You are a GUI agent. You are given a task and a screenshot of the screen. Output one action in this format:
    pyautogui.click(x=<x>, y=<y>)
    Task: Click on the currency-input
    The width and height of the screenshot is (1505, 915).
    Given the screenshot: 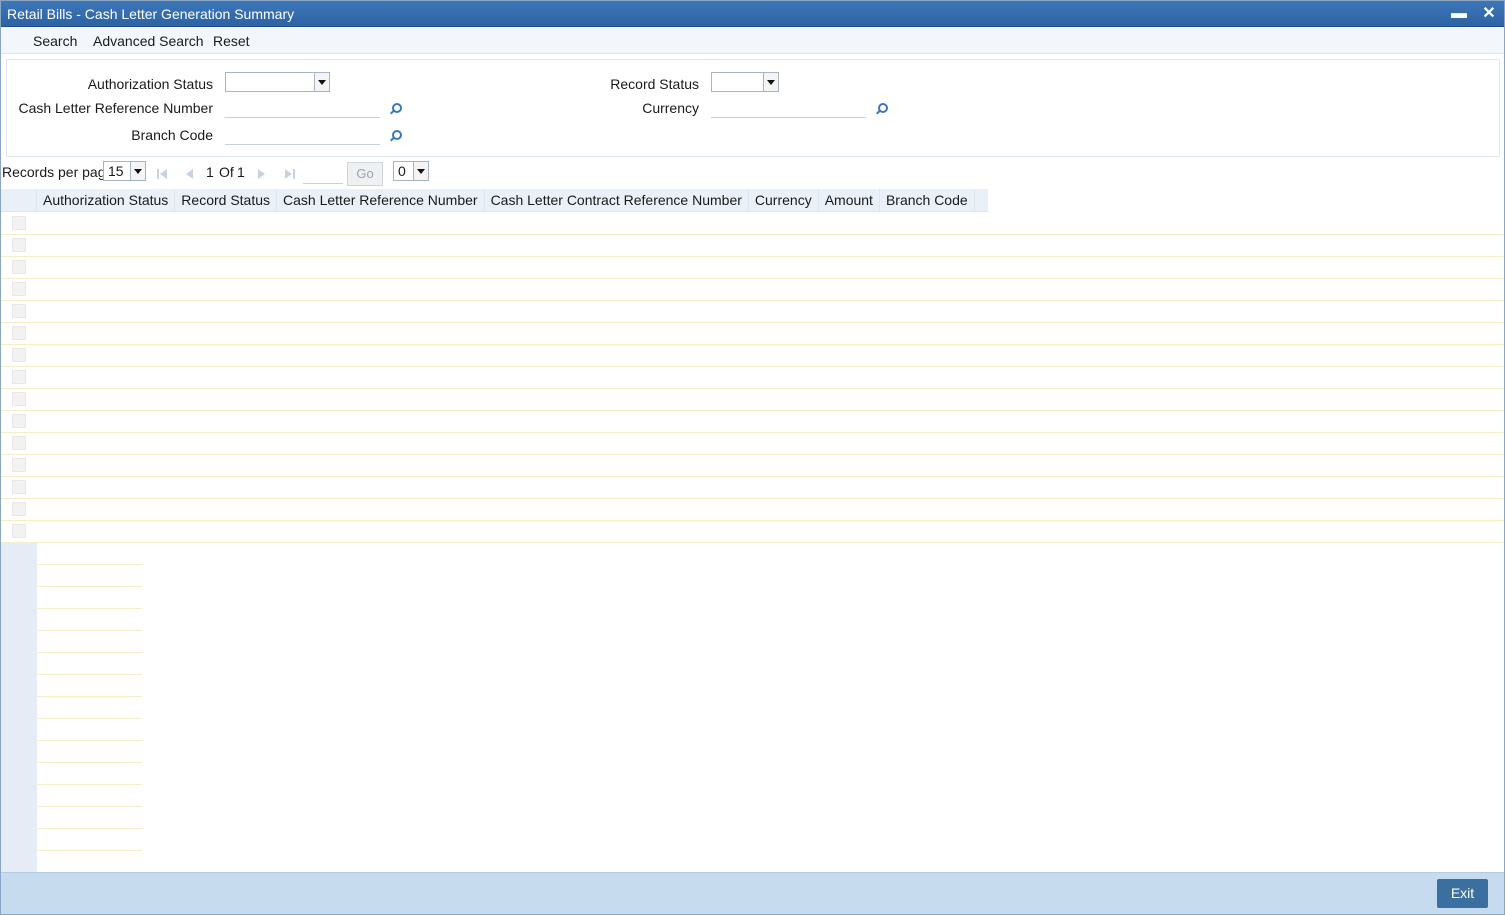 What is the action you would take?
    pyautogui.click(x=788, y=108)
    